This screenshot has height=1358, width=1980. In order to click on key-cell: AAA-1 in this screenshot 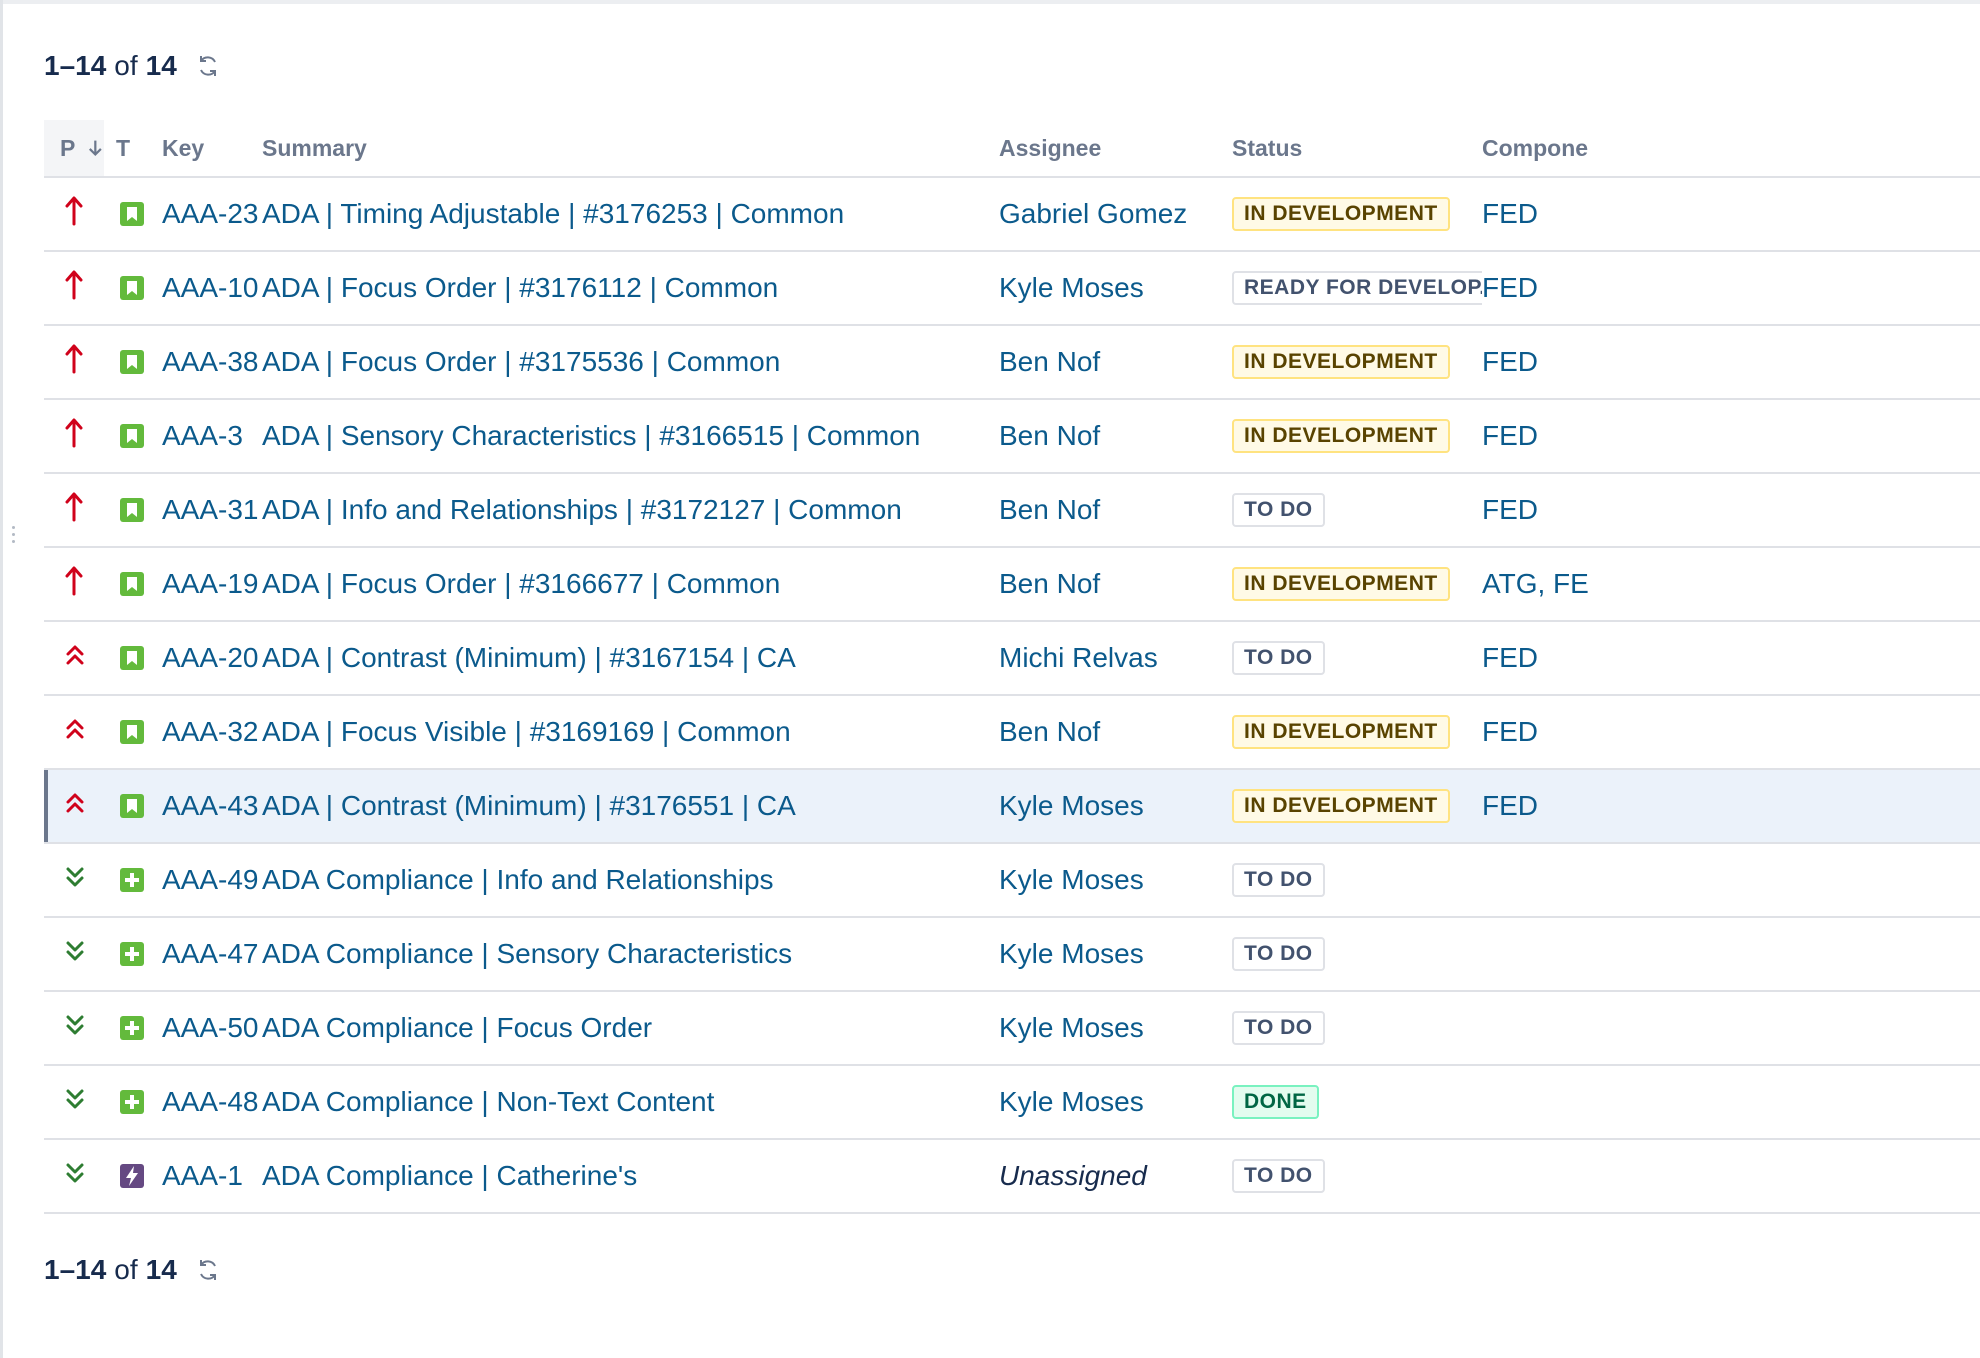, I will do `click(212, 1176)`.